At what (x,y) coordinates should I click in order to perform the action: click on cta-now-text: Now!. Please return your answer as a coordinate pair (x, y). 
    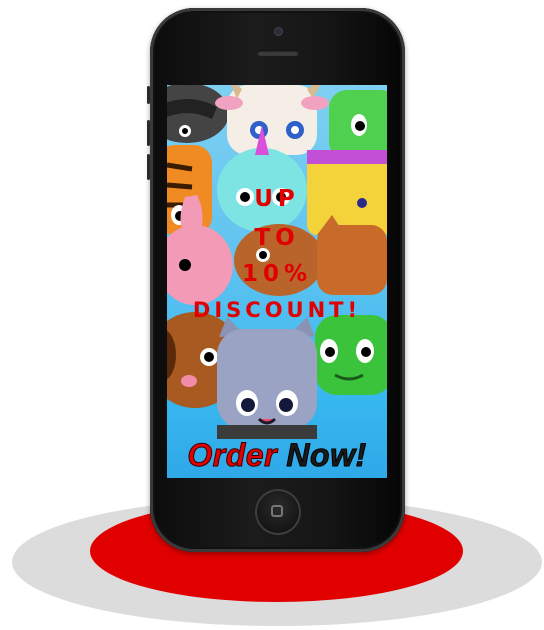
    Looking at the image, I should click on (326, 455).